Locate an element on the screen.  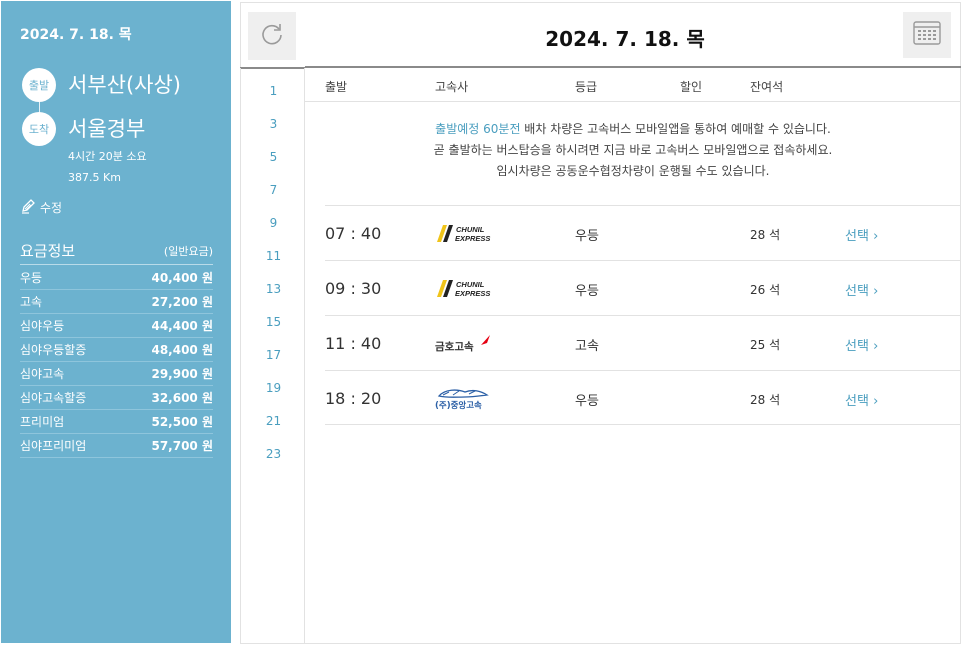
fare-amount: 29,900 원 is located at coordinates (182, 374).